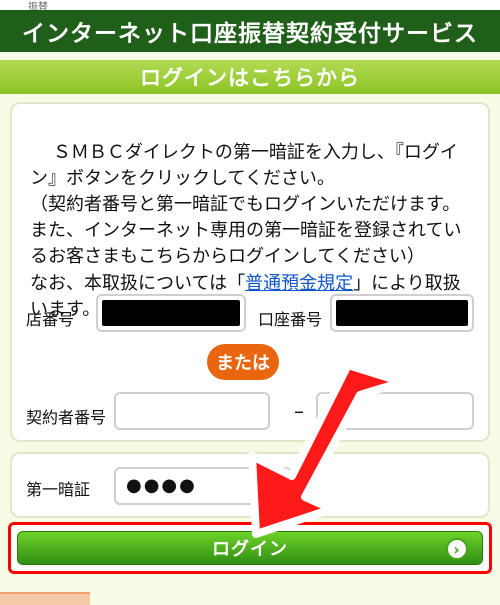 Image resolution: width=500 pixels, height=605 pixels. I want to click on login-button: ログイン ›, so click(250, 548).